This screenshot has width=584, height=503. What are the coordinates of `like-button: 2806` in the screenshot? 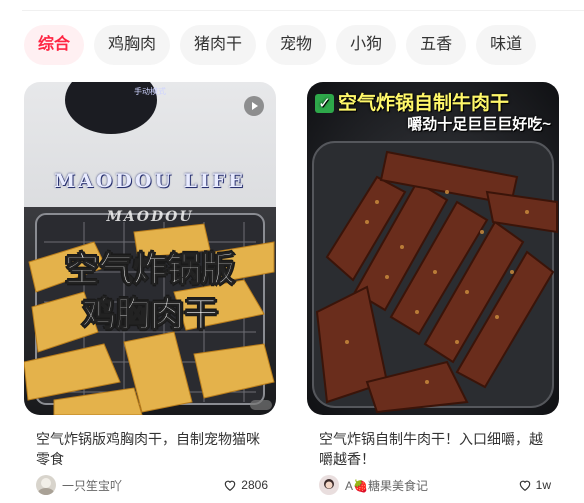 It's located at (245, 485).